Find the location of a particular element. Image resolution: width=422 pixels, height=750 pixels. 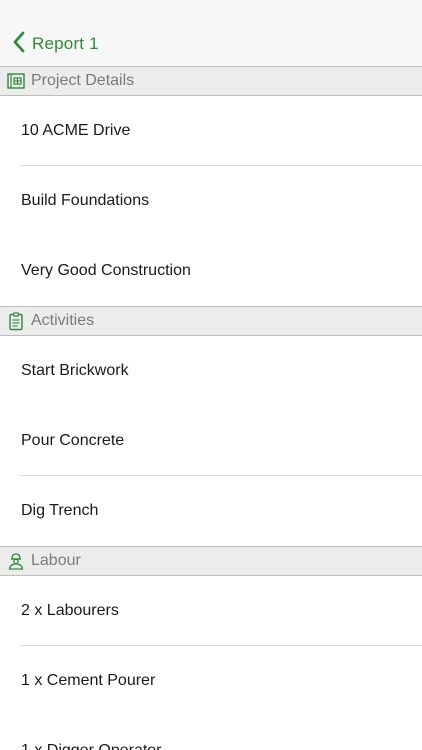

section-title: Activities is located at coordinates (63, 320).